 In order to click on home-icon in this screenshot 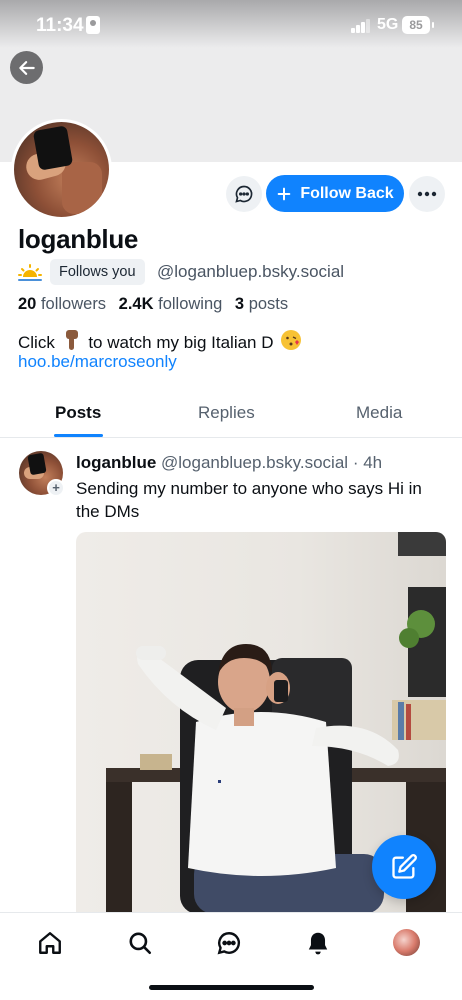, I will do `click(50, 943)`.